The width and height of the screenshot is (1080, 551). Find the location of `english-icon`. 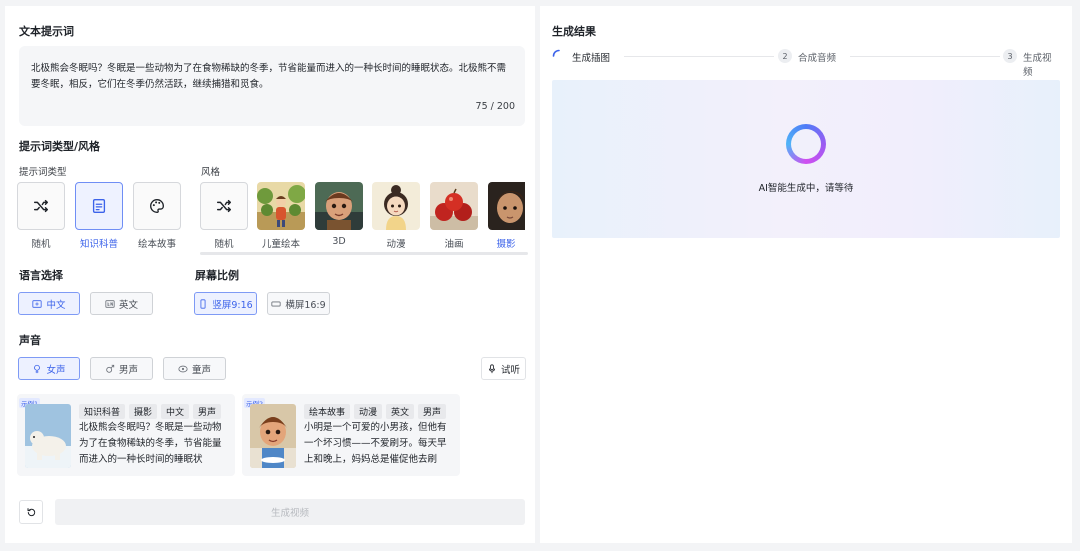

english-icon is located at coordinates (110, 303).